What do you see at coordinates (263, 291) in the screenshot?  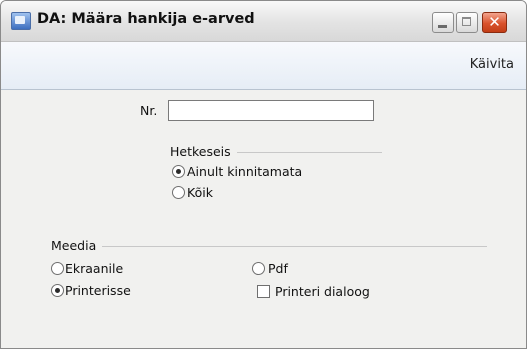 I see `printer-dialog-checkbox` at bounding box center [263, 291].